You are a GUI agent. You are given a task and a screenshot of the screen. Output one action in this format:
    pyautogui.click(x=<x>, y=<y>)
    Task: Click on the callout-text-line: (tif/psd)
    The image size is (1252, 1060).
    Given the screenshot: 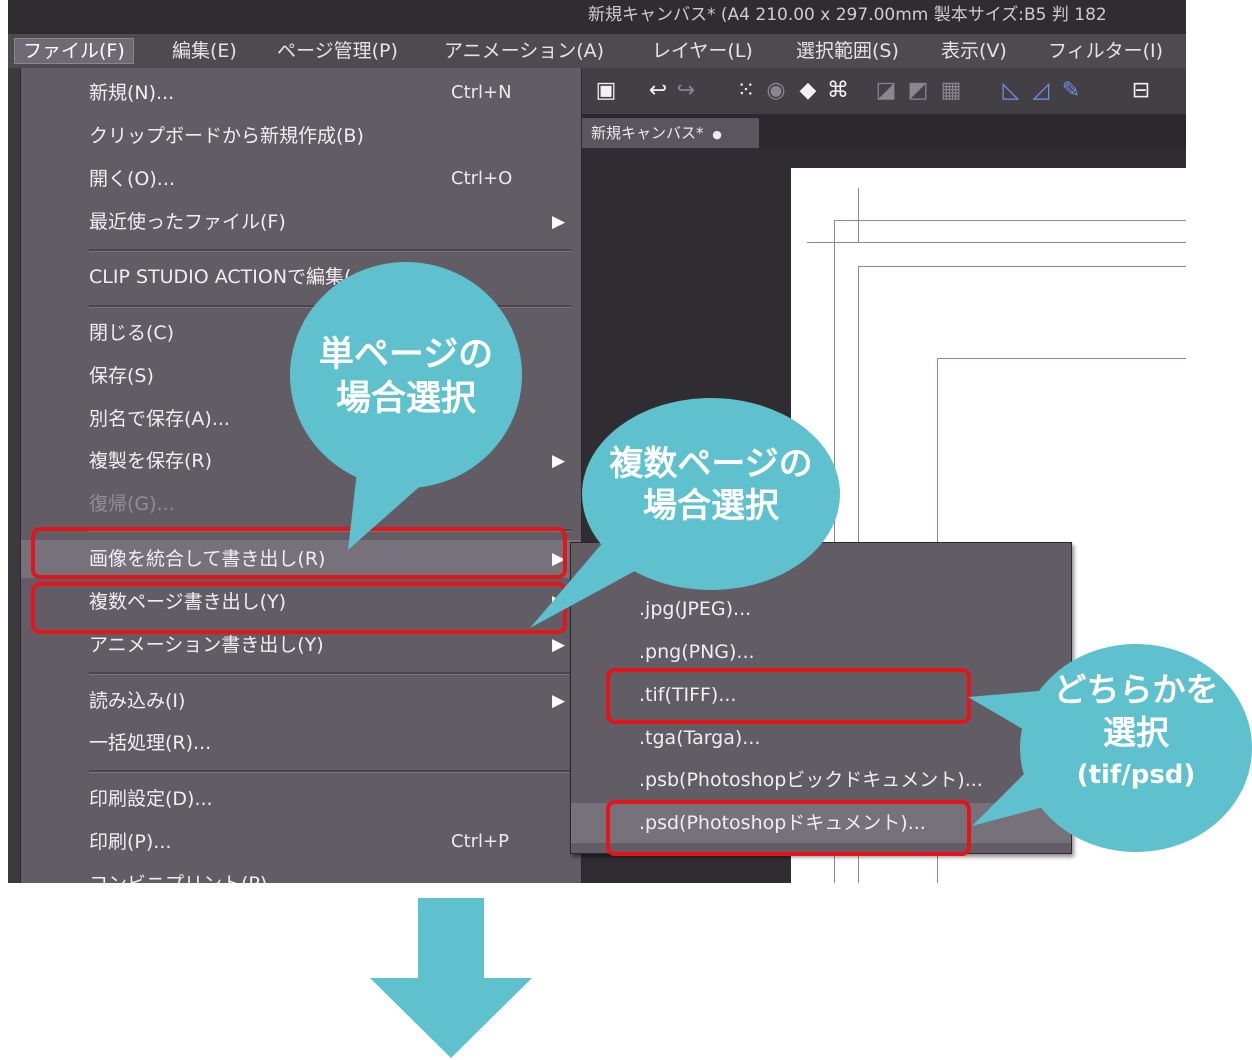 What is the action you would take?
    pyautogui.click(x=1136, y=775)
    